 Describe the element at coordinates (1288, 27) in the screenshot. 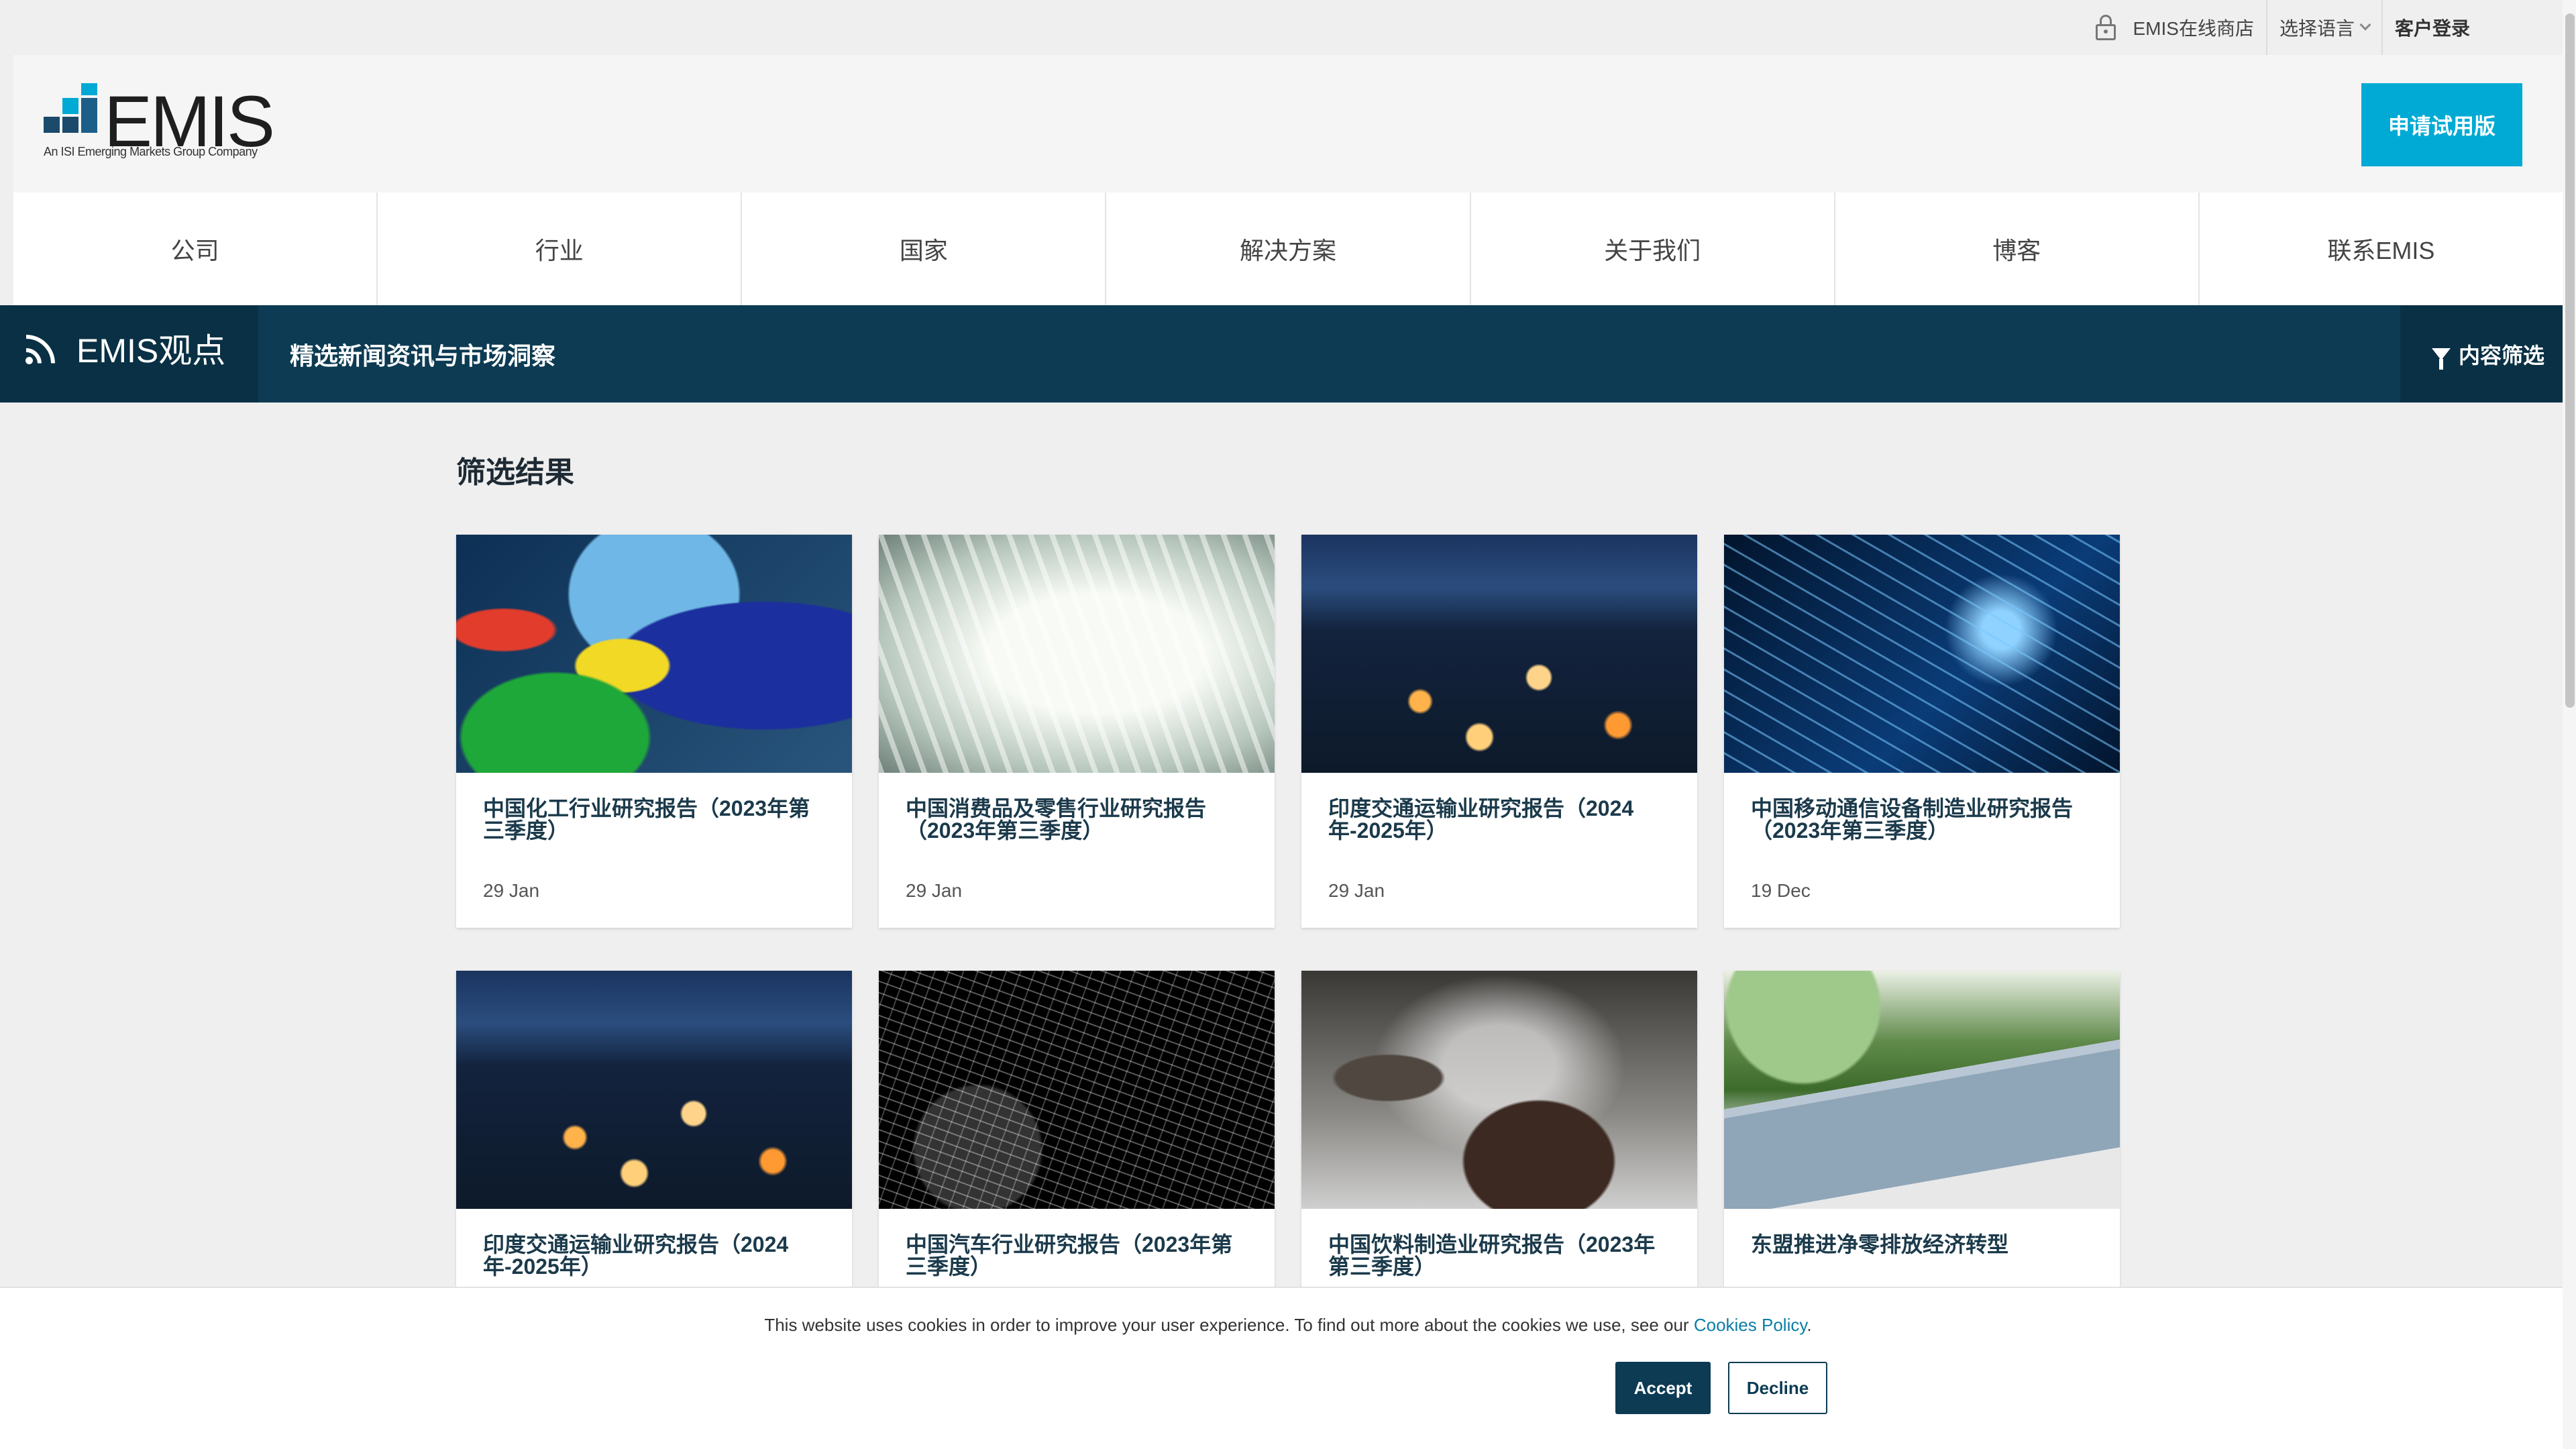

I see `top-utility-bar: EMIS在线商店 选择语言 客户登录` at that location.